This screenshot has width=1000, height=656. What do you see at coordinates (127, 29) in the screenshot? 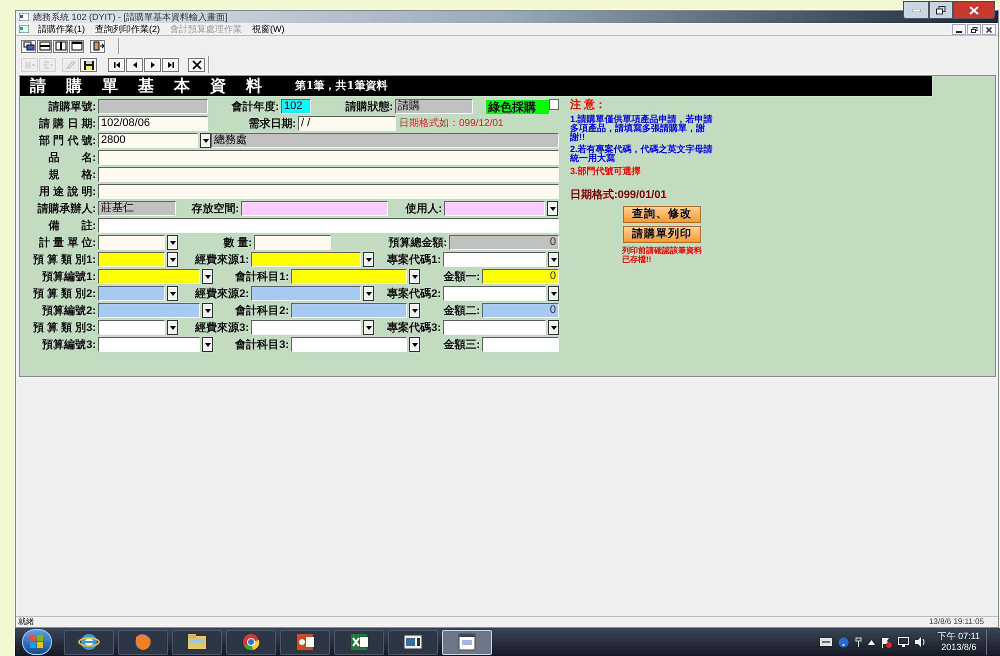
I see `menu-item: 查詢列印作業(2)` at bounding box center [127, 29].